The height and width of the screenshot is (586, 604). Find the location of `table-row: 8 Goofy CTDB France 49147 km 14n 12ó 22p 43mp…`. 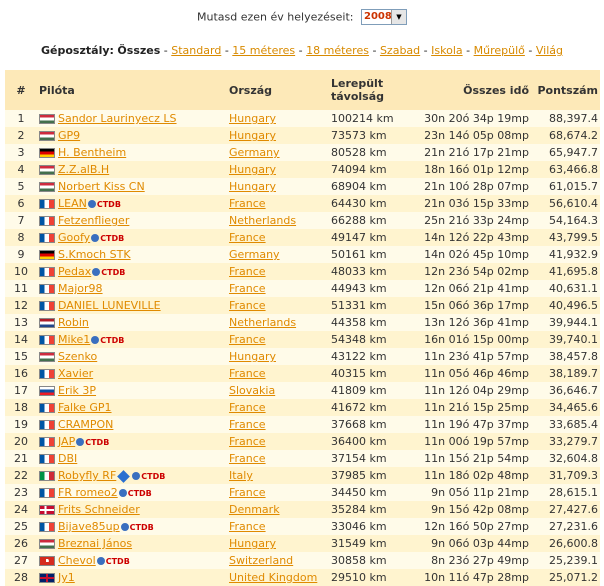

table-row: 8 Goofy CTDB France 49147 km 14n 12ó 22p 43mp… is located at coordinates (302, 237).